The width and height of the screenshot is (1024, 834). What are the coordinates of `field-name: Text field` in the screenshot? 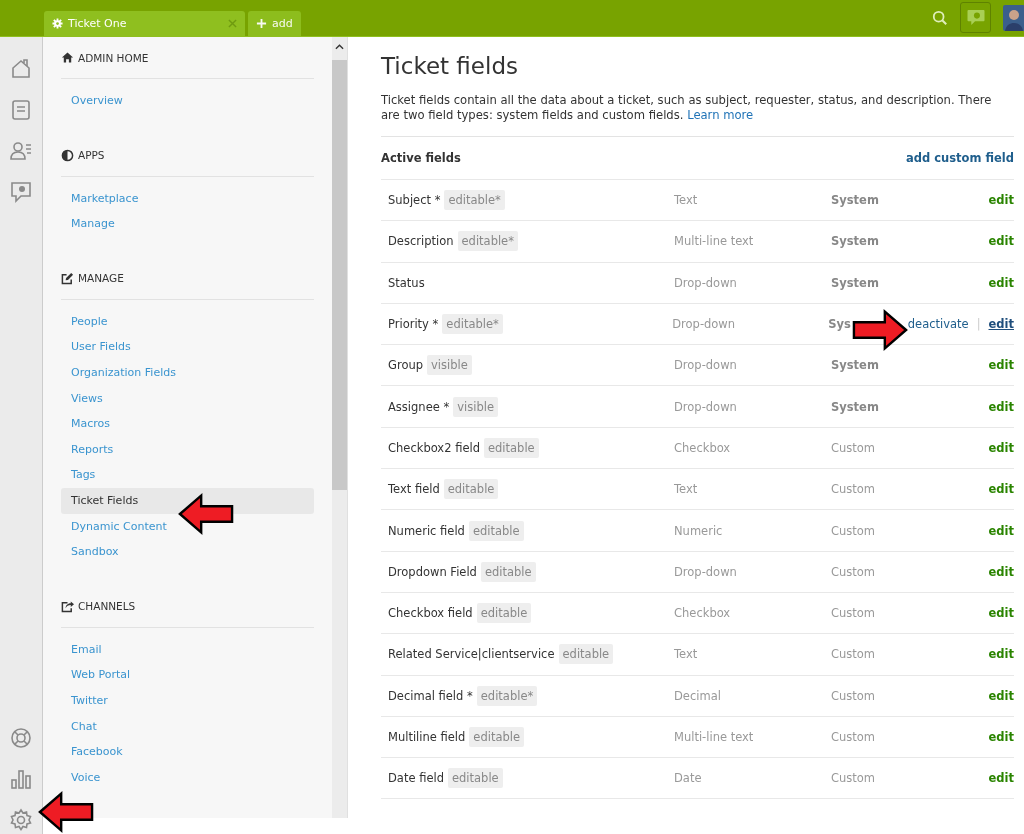 It's located at (414, 489).